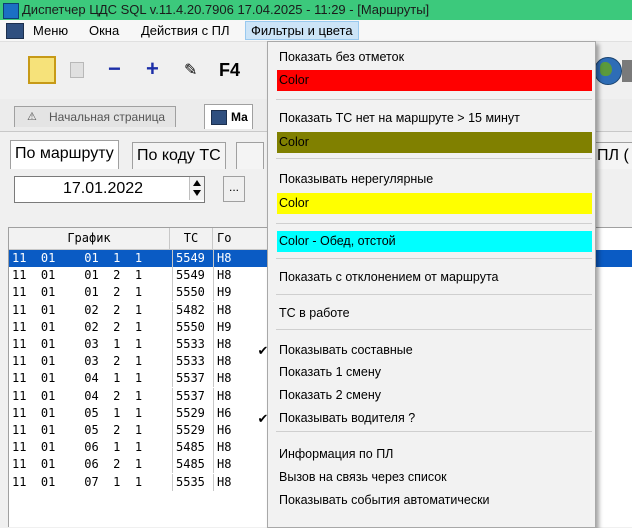 Image resolution: width=632 pixels, height=528 pixels. What do you see at coordinates (104, 30) in the screenshot?
I see `menu-windows: Окна` at bounding box center [104, 30].